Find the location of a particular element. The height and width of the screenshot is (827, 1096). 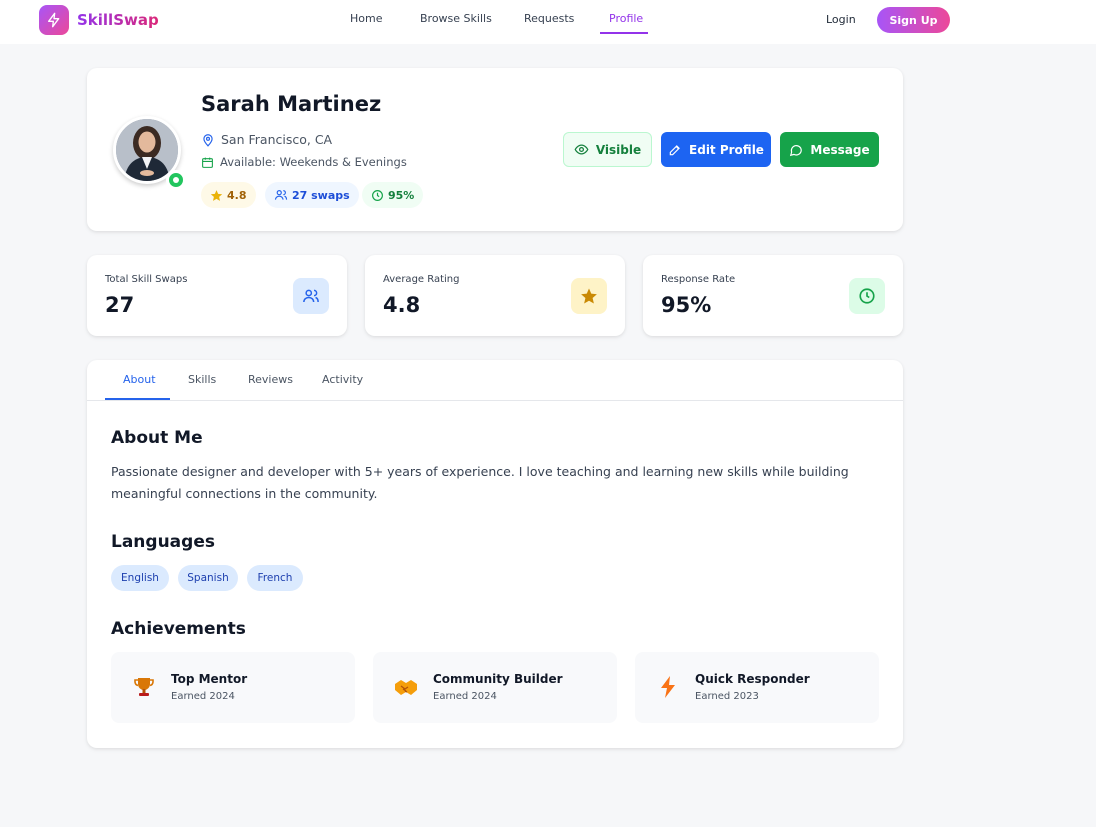

app-name: SkillSwap is located at coordinates (118, 20).